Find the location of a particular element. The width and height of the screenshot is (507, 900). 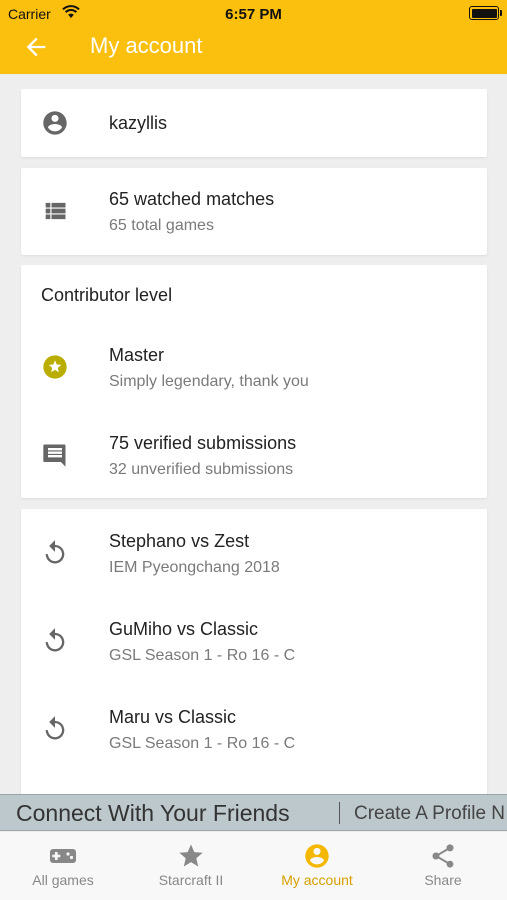

tab-all-games: All games is located at coordinates (63, 866).